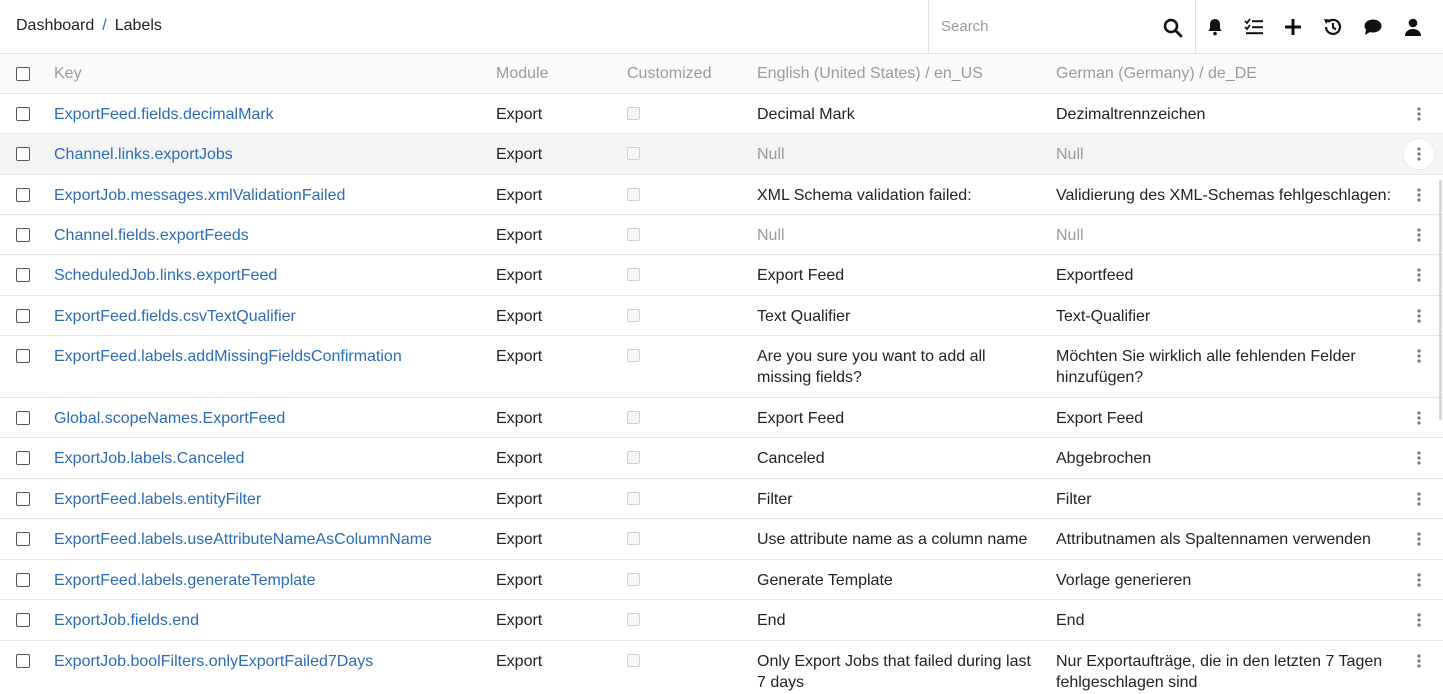 This screenshot has width=1443, height=694. I want to click on column-customized: Customized, so click(669, 74).